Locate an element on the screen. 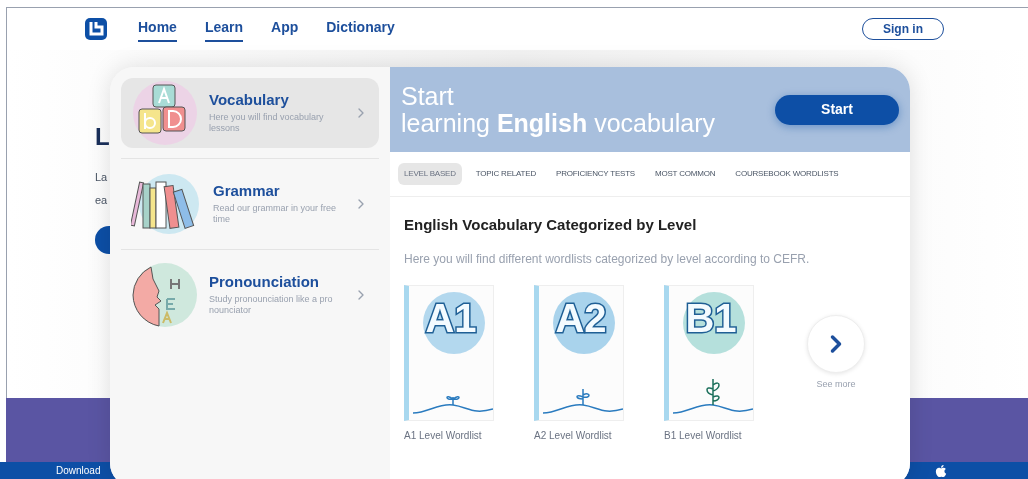 This screenshot has height=479, width=1028. nav-link: Dictionary is located at coordinates (360, 29).